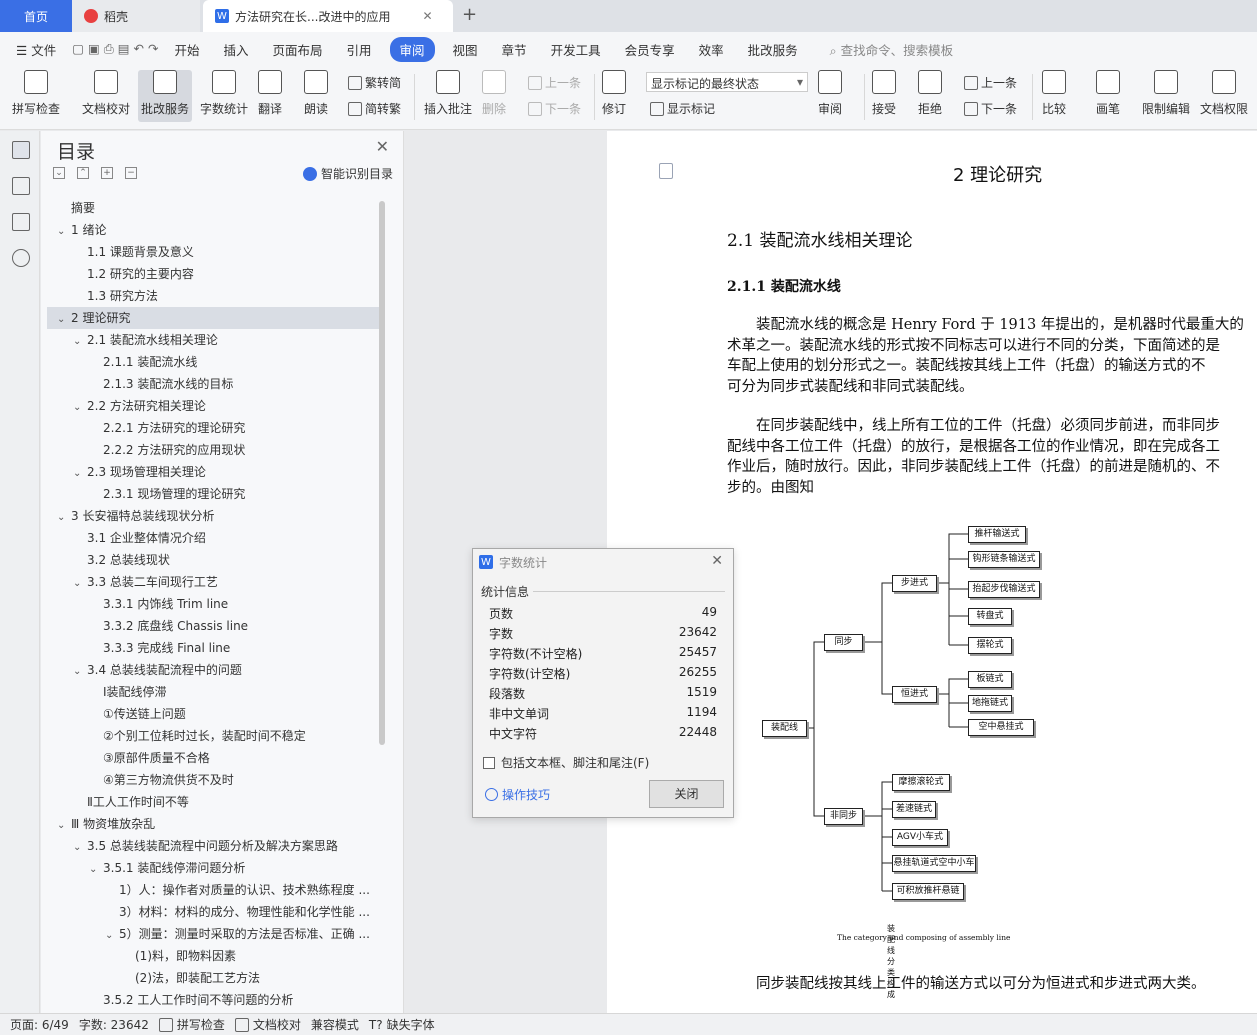 Image resolution: width=1257 pixels, height=1035 pixels. Describe the element at coordinates (106, 93) in the screenshot. I see `proofread-button: 文档校对` at that location.